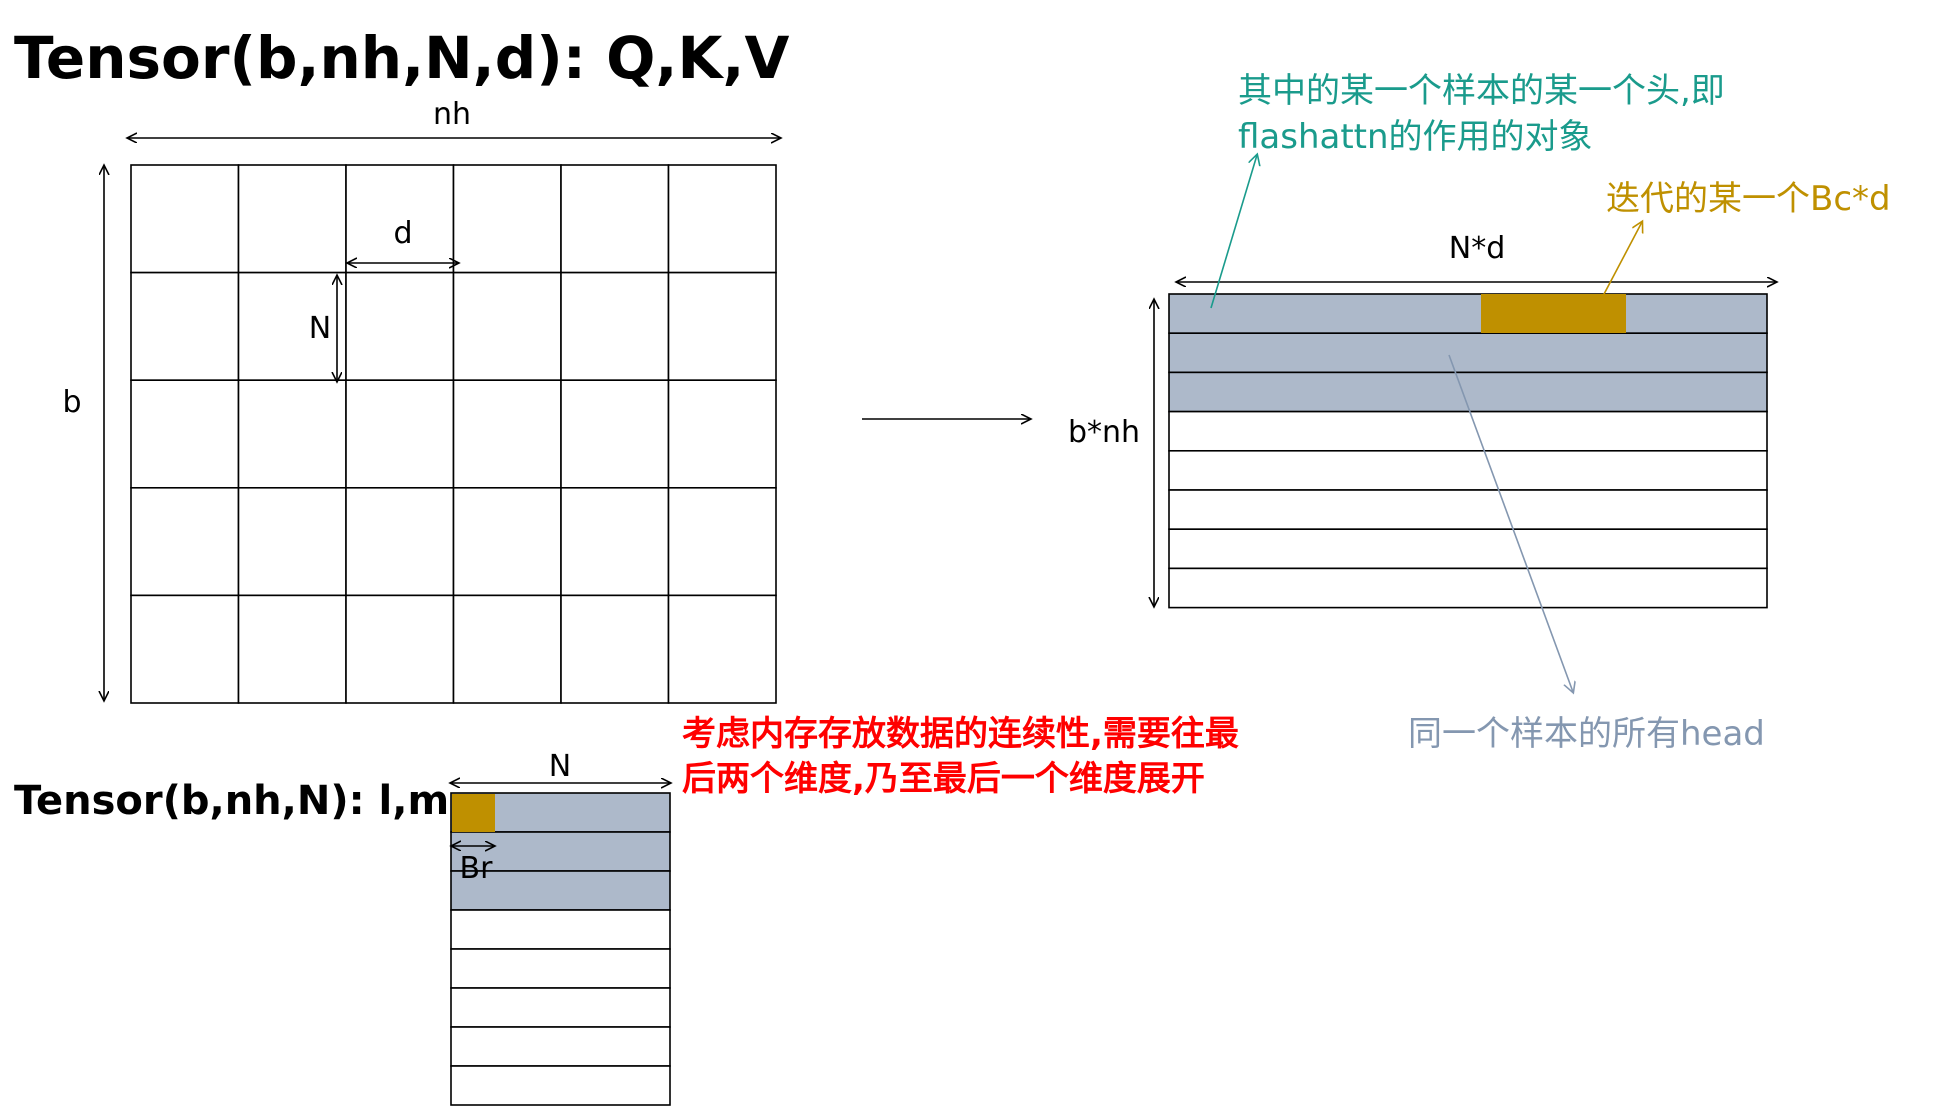 This screenshot has width=1945, height=1118. I want to click on contiguity-note-line1: 考虑内存存放数据的连续性,需要往最, so click(960, 734).